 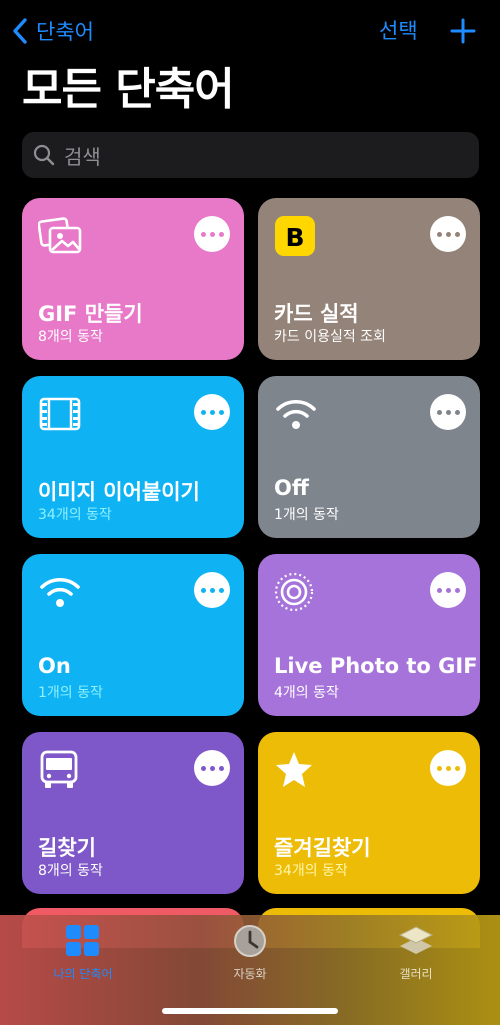 I want to click on tab-automation: 자동화, so click(x=250, y=955).